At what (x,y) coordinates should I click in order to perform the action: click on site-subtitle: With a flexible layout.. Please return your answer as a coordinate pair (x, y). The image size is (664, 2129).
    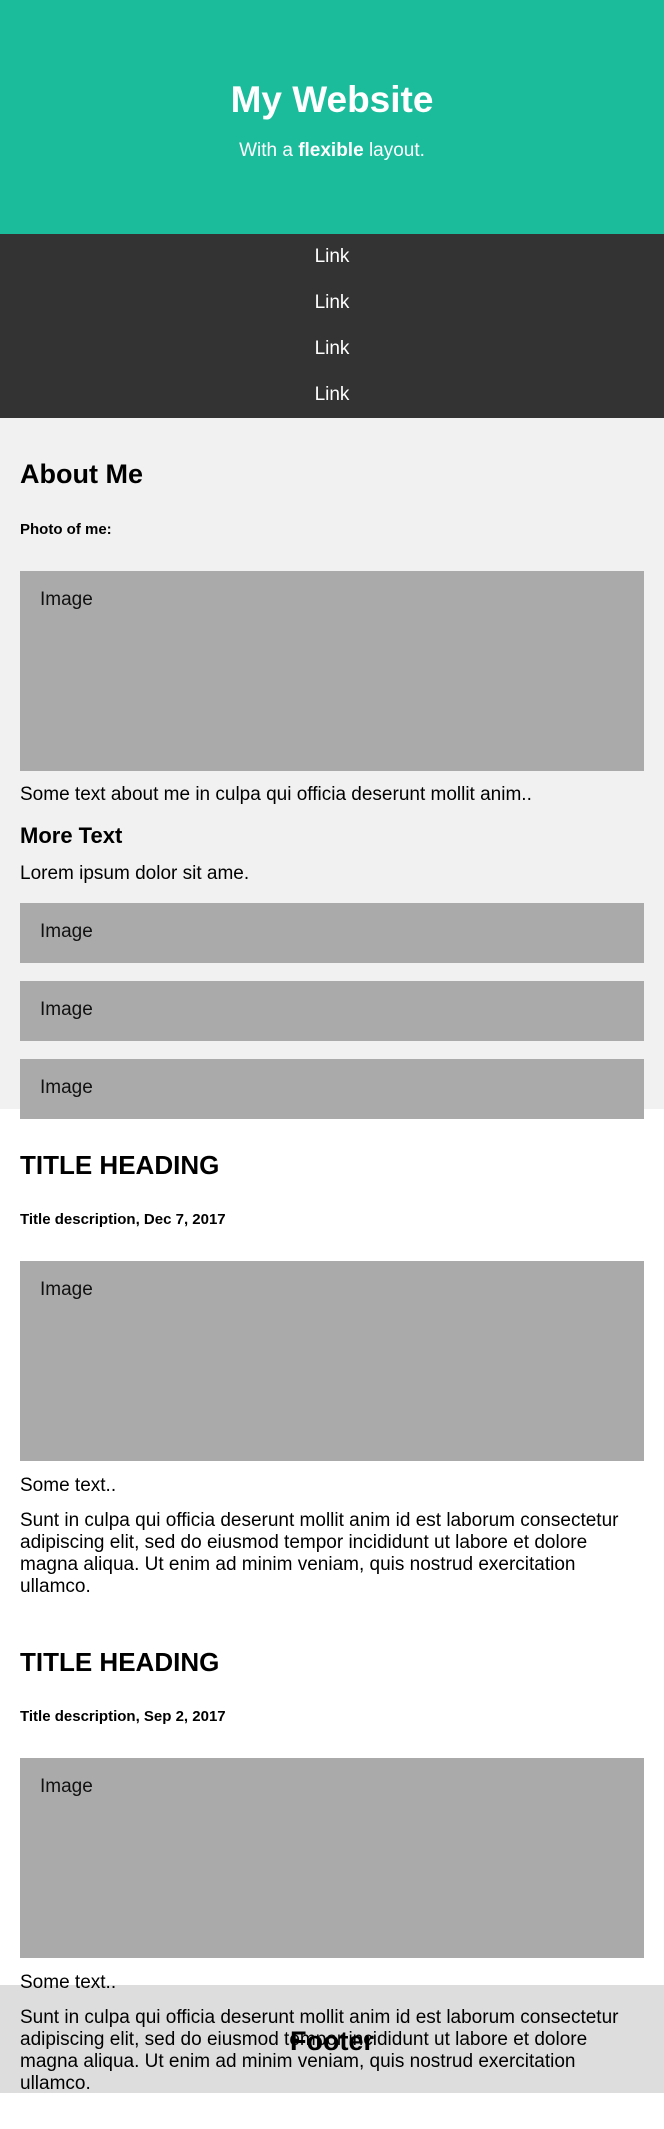
    Looking at the image, I should click on (332, 151).